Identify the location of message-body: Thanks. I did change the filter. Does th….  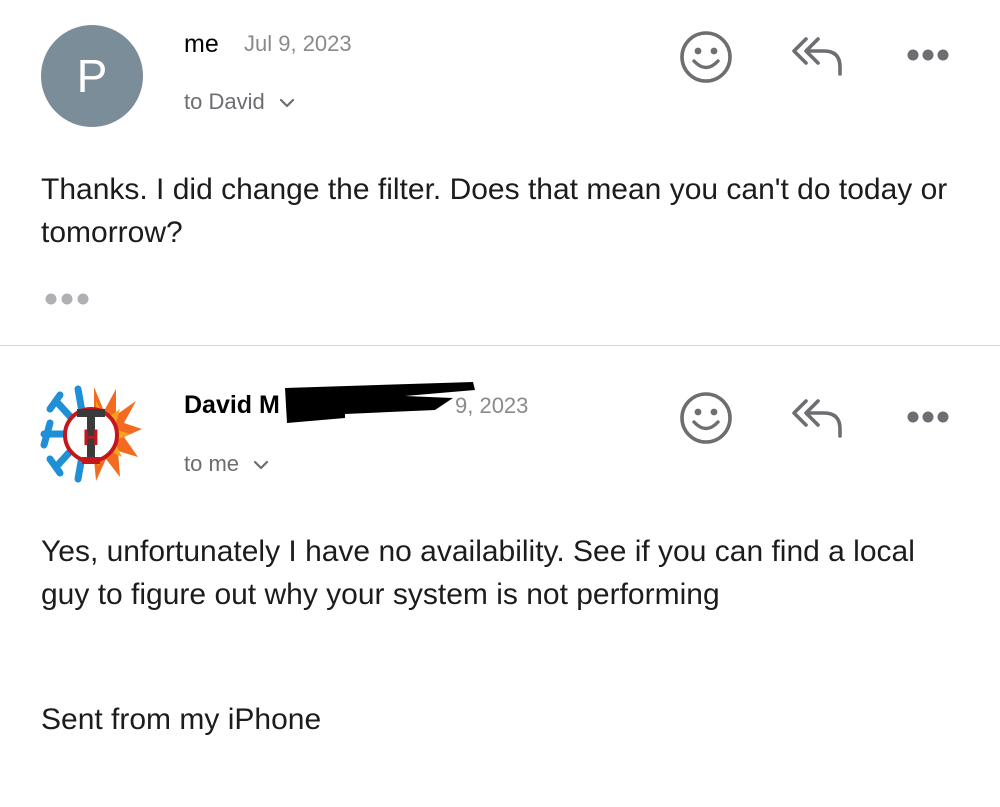
(494, 211).